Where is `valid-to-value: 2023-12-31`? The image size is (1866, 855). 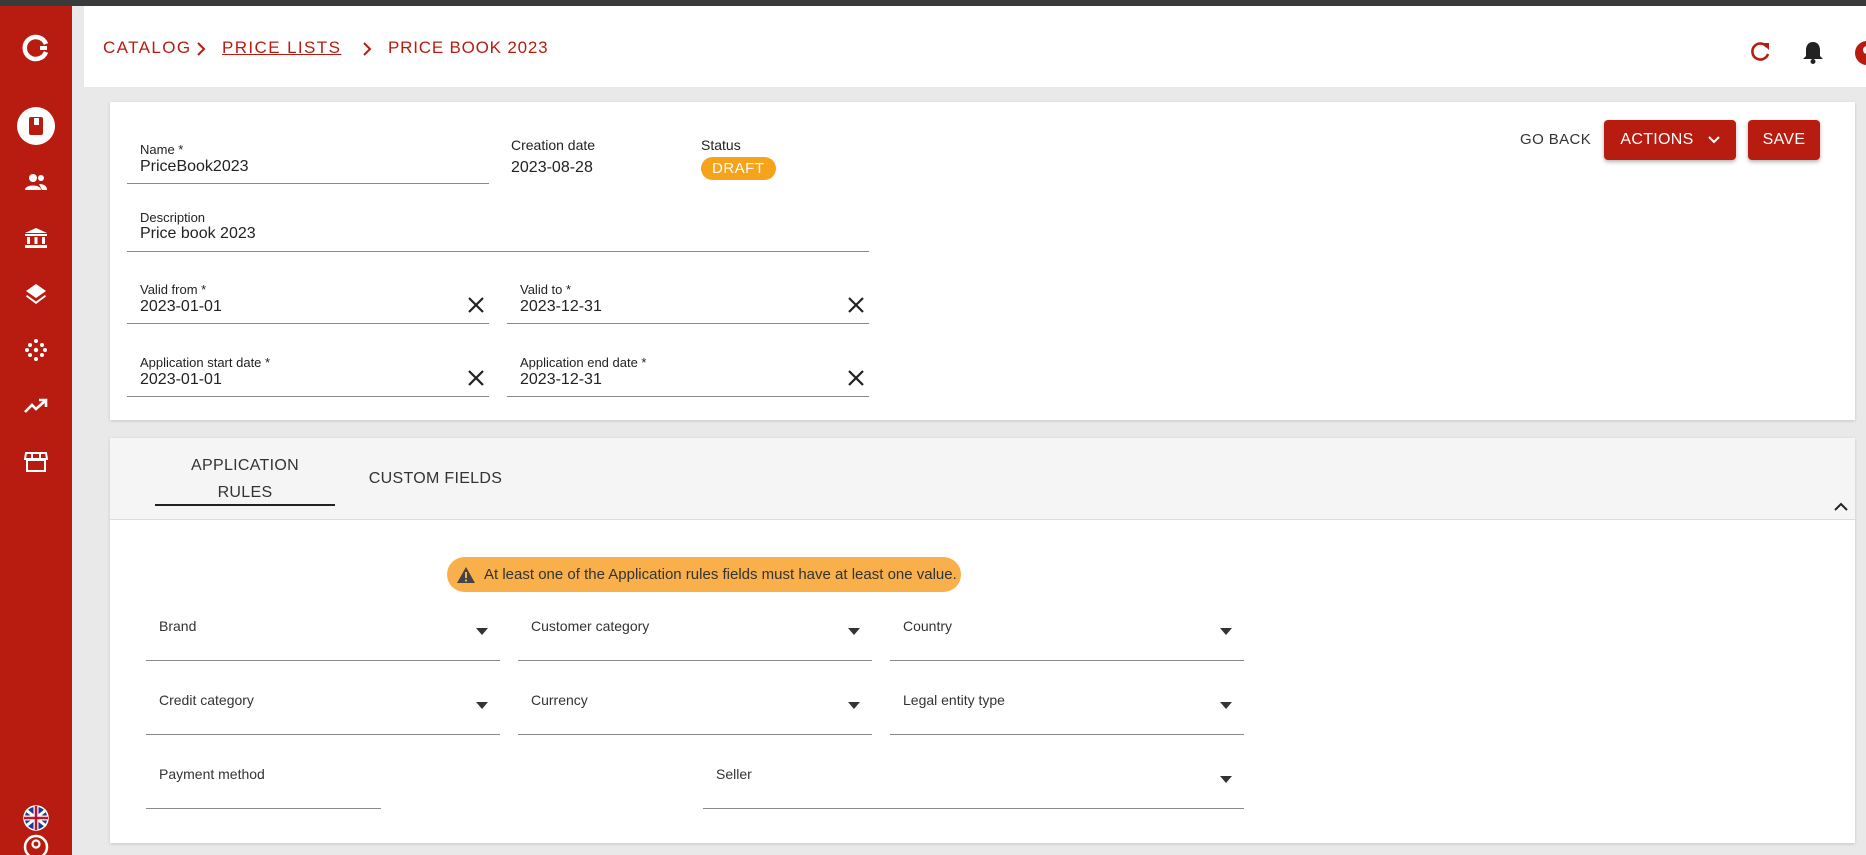 valid-to-value: 2023-12-31 is located at coordinates (561, 307).